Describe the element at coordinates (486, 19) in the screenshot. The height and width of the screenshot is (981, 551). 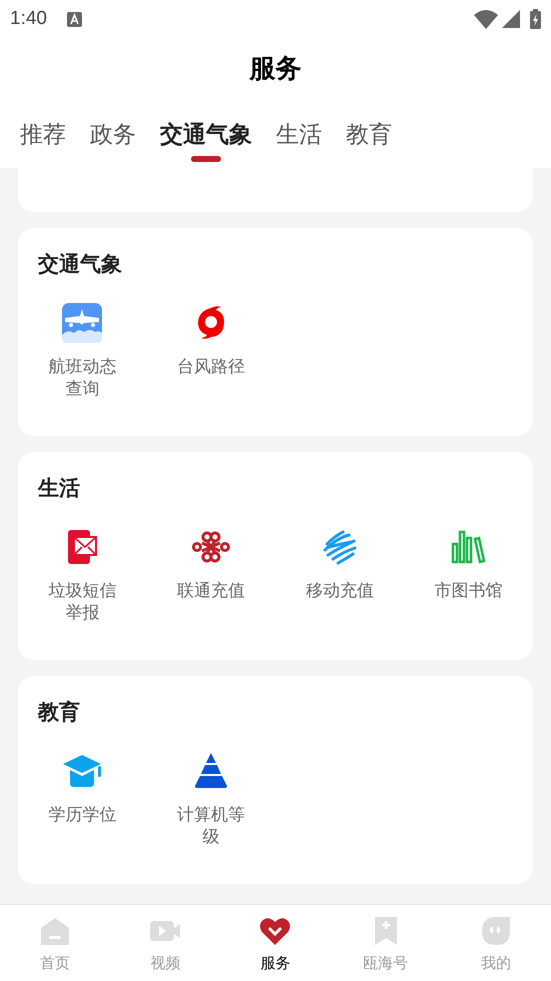
I see `wifi-icon` at that location.